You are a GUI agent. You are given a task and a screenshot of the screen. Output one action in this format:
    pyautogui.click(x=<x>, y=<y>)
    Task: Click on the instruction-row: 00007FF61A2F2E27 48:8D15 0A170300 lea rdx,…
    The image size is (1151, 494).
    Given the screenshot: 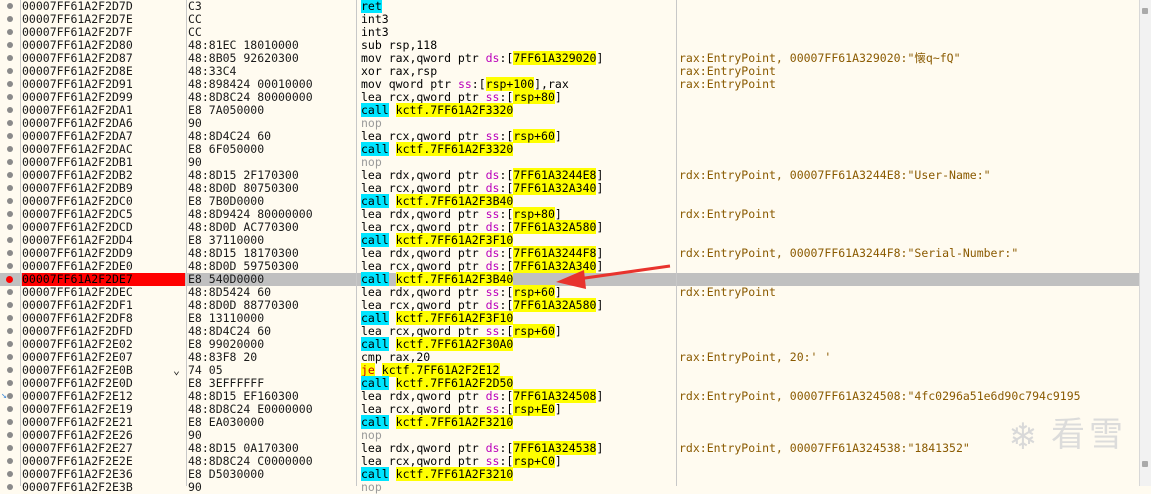 What is the action you would take?
    pyautogui.click(x=570, y=448)
    